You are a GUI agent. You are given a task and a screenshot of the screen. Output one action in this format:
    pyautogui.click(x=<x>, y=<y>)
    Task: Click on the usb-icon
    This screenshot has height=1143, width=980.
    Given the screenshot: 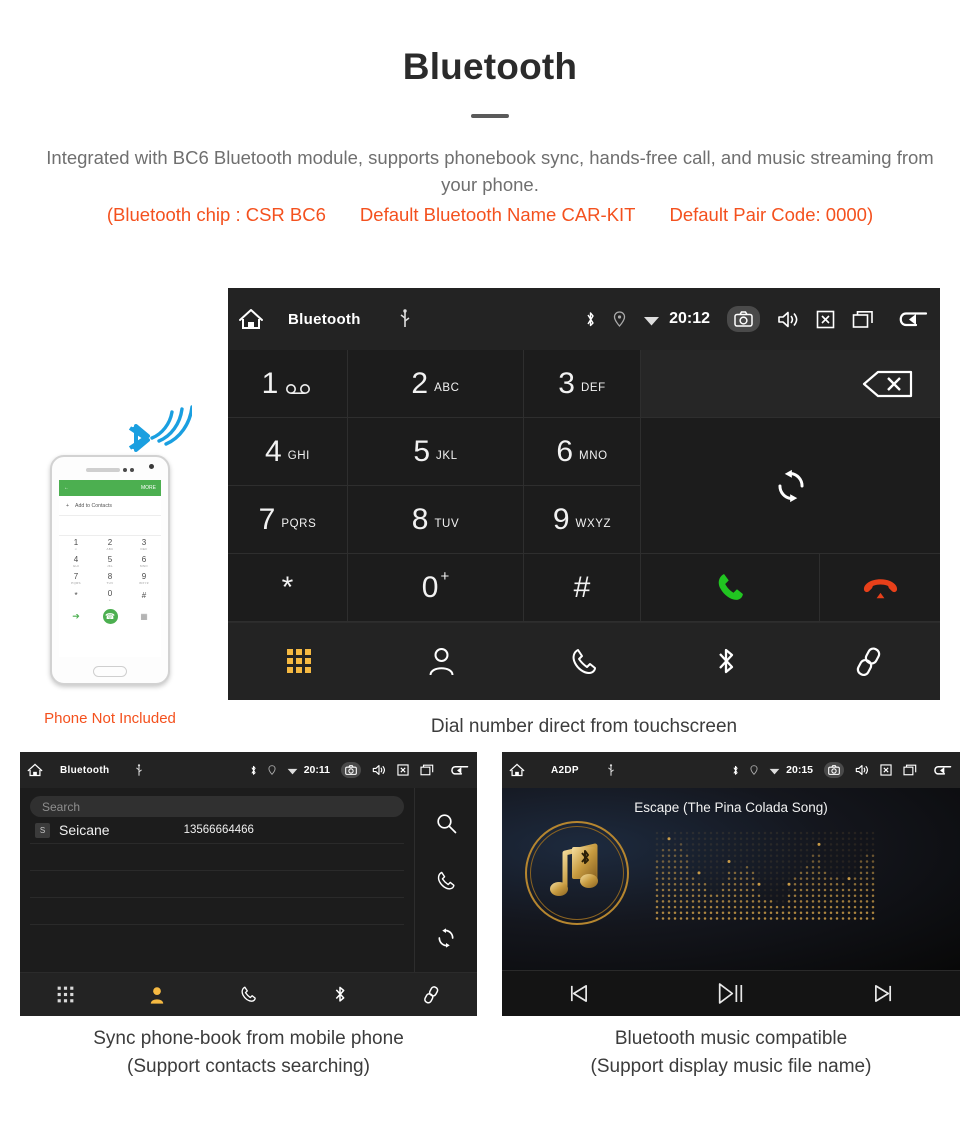 What is the action you would take?
    pyautogui.click(x=405, y=319)
    